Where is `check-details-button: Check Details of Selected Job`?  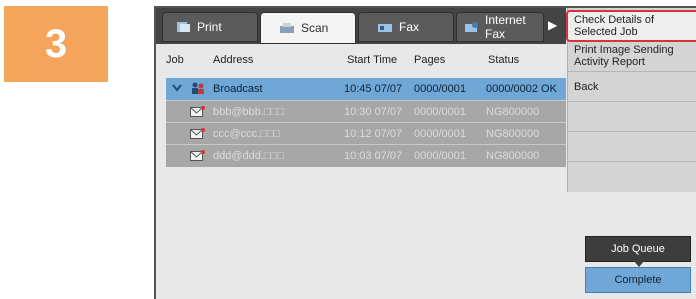 check-details-button: Check Details of Selected Job is located at coordinates (631, 26).